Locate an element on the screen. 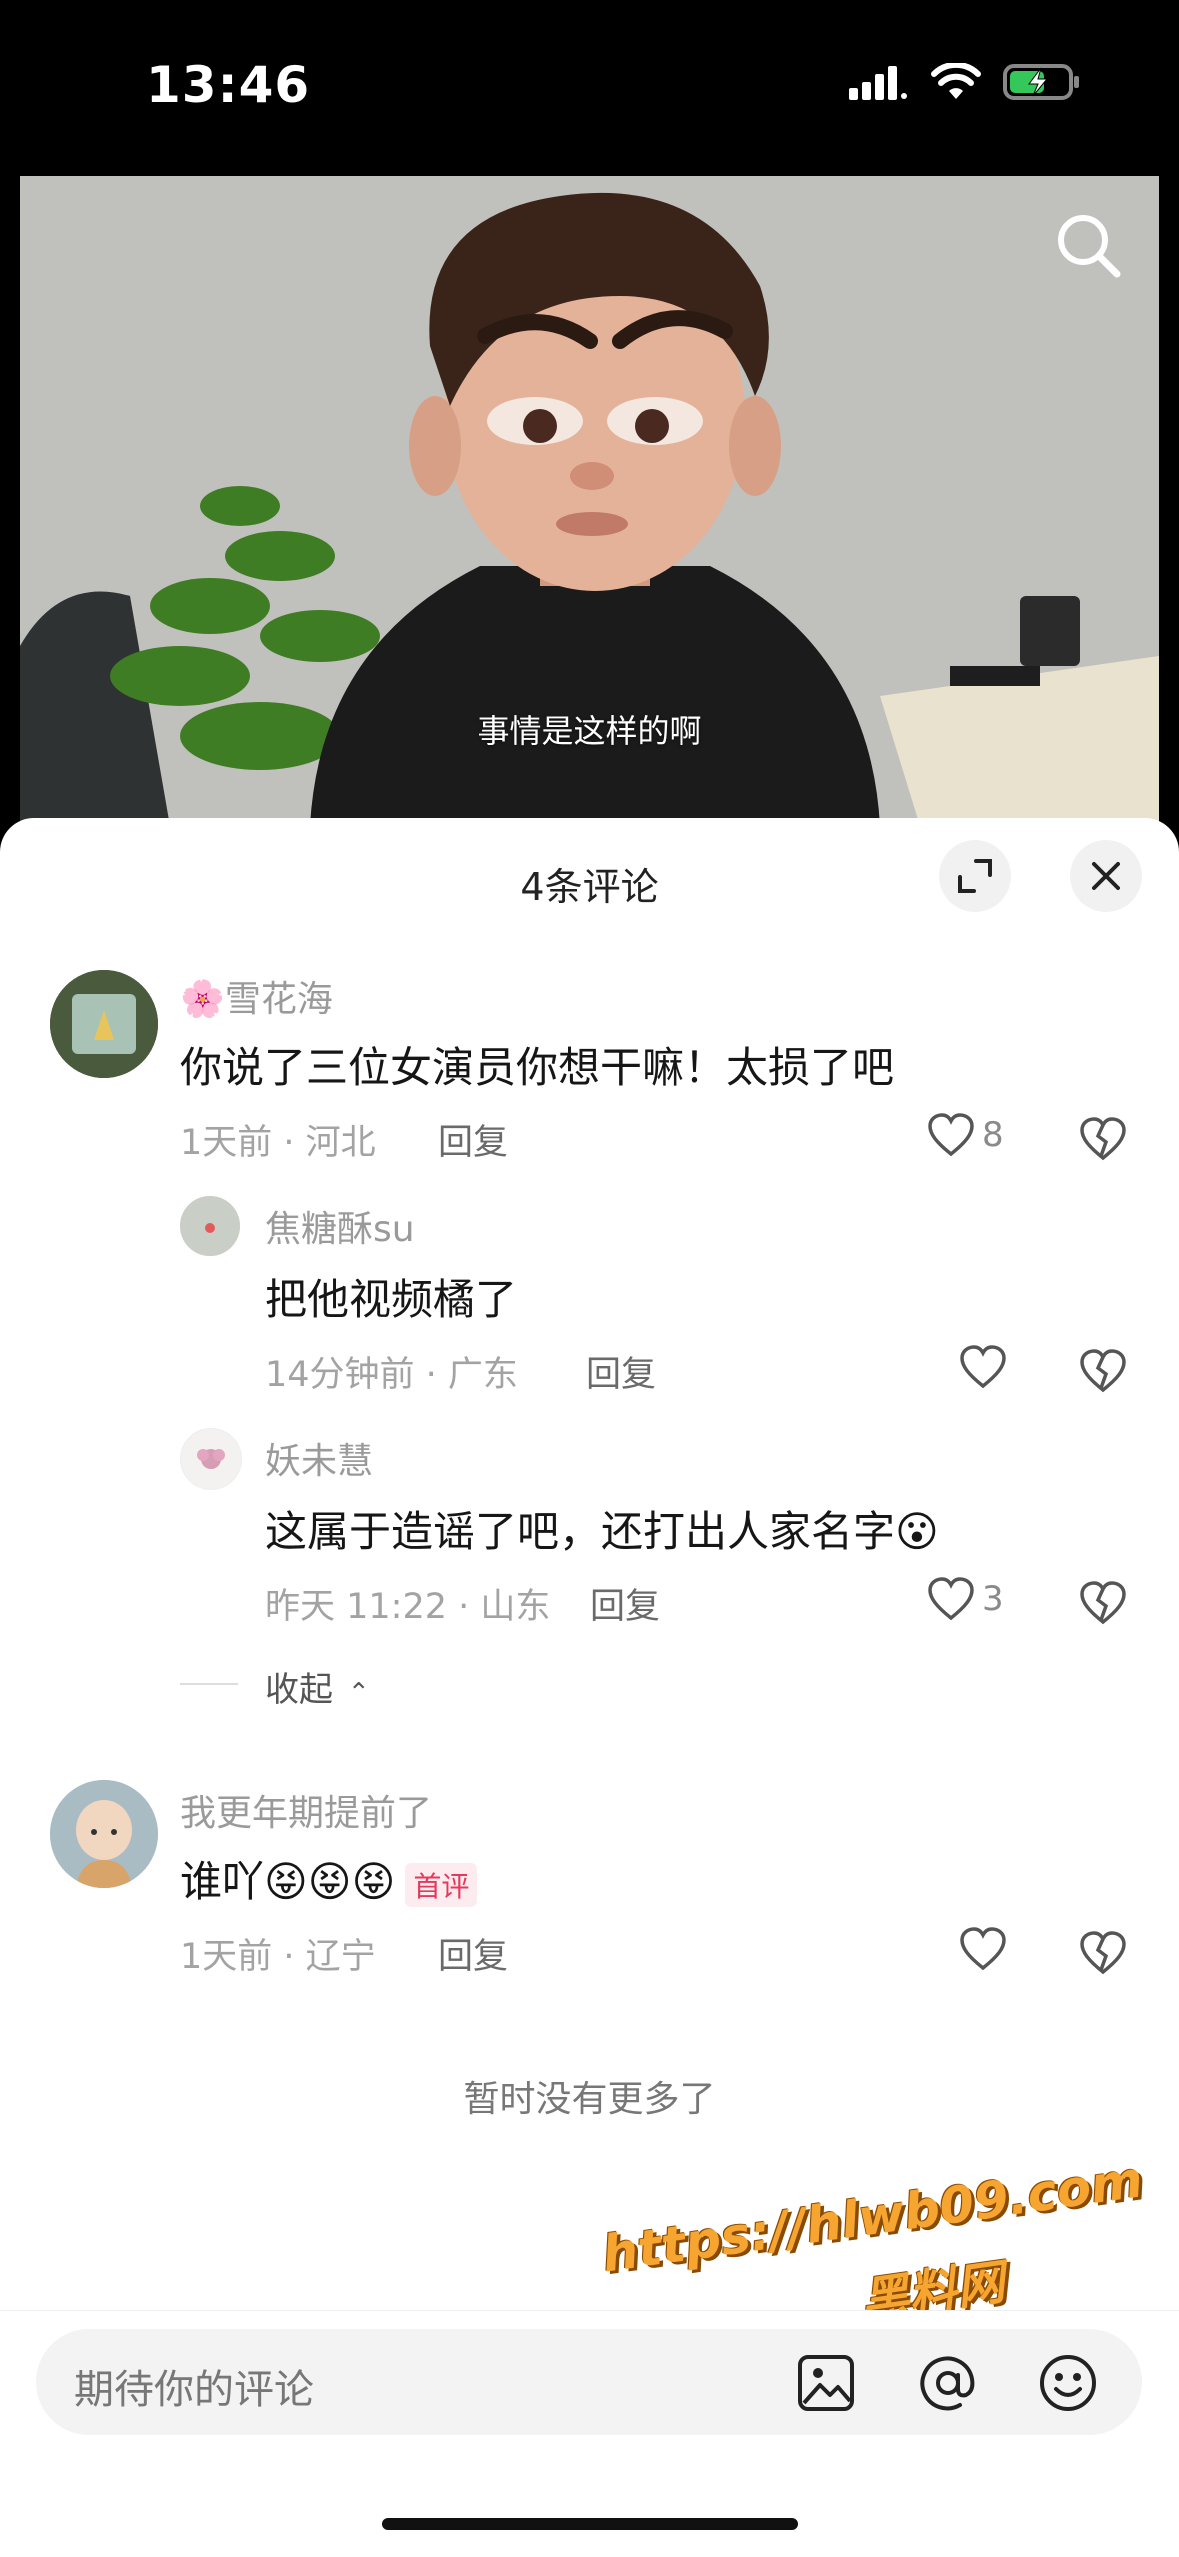 This screenshot has width=1179, height=2557. close-button is located at coordinates (1106, 876).